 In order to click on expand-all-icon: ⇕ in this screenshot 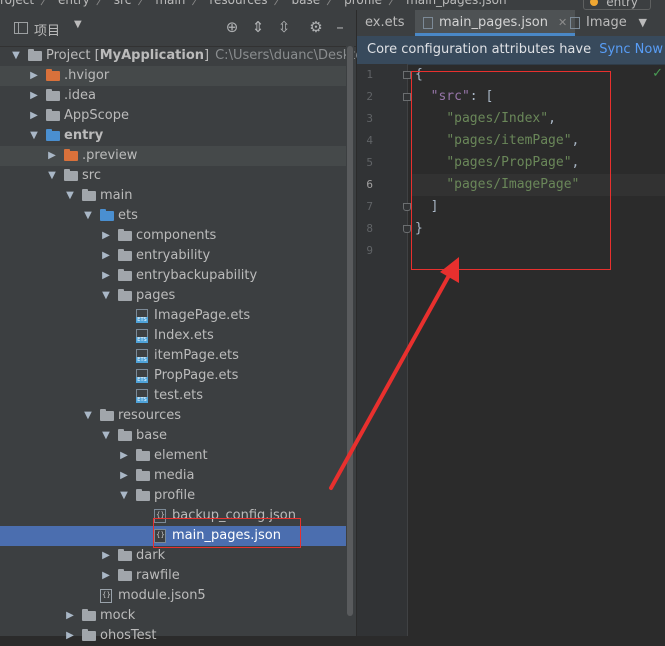, I will do `click(258, 27)`.